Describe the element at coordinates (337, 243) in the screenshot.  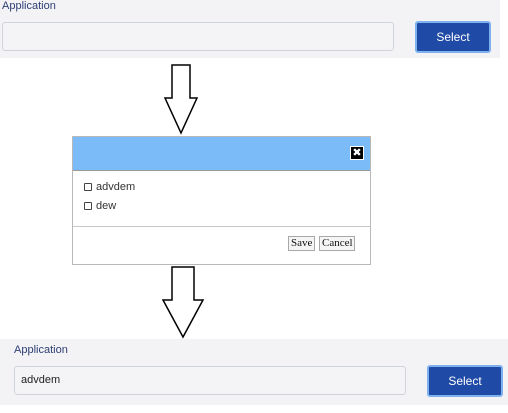
I see `cancel-button: Cancel` at that location.